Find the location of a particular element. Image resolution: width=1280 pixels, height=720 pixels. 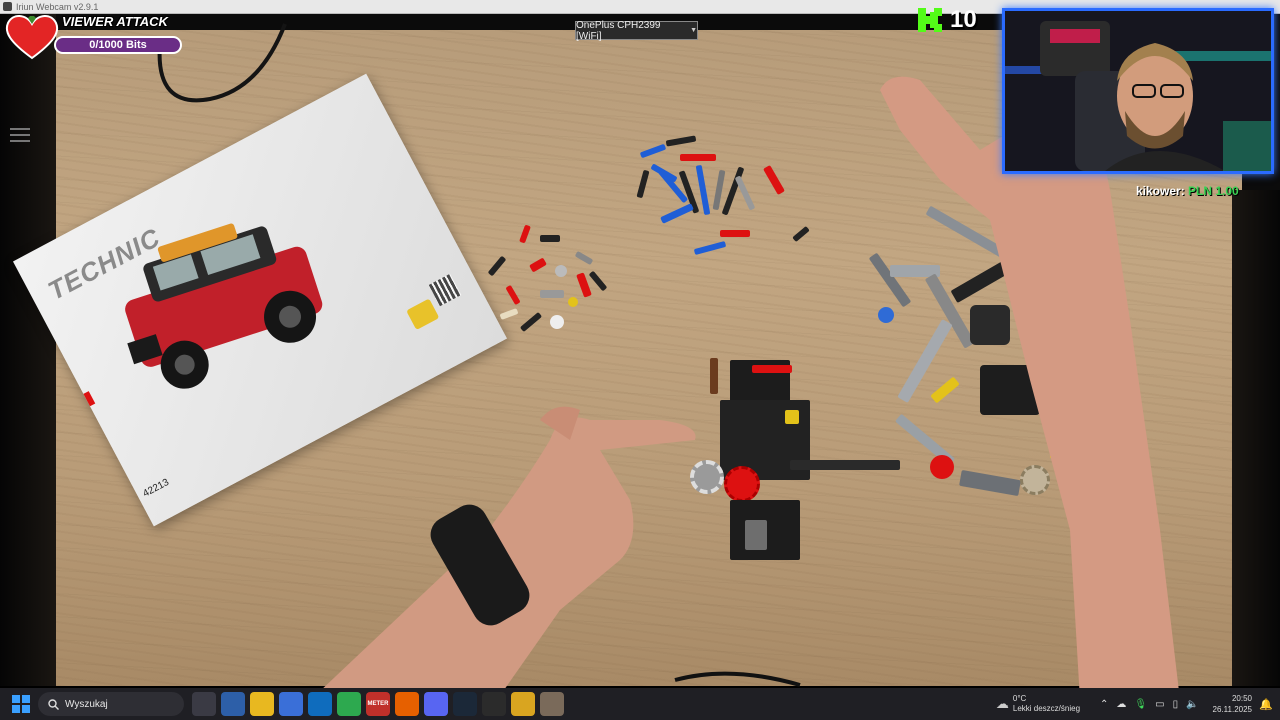

viewer-attack-progress-bar: 0/1000 Bits is located at coordinates (118, 45).